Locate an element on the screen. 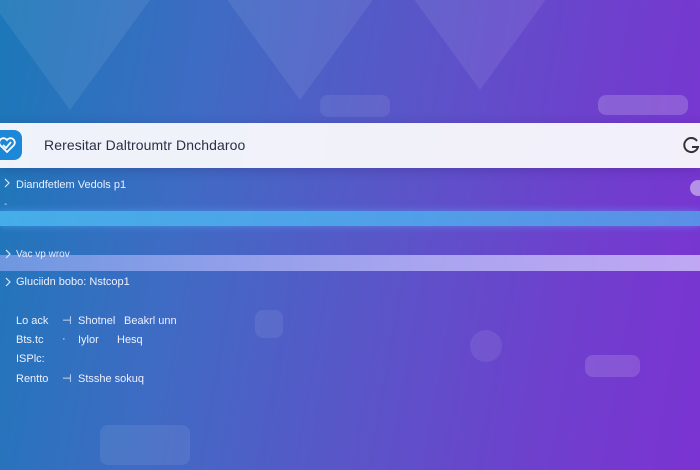 The height and width of the screenshot is (470, 700). faint-list-row: Vac vp wrov is located at coordinates (350, 255).